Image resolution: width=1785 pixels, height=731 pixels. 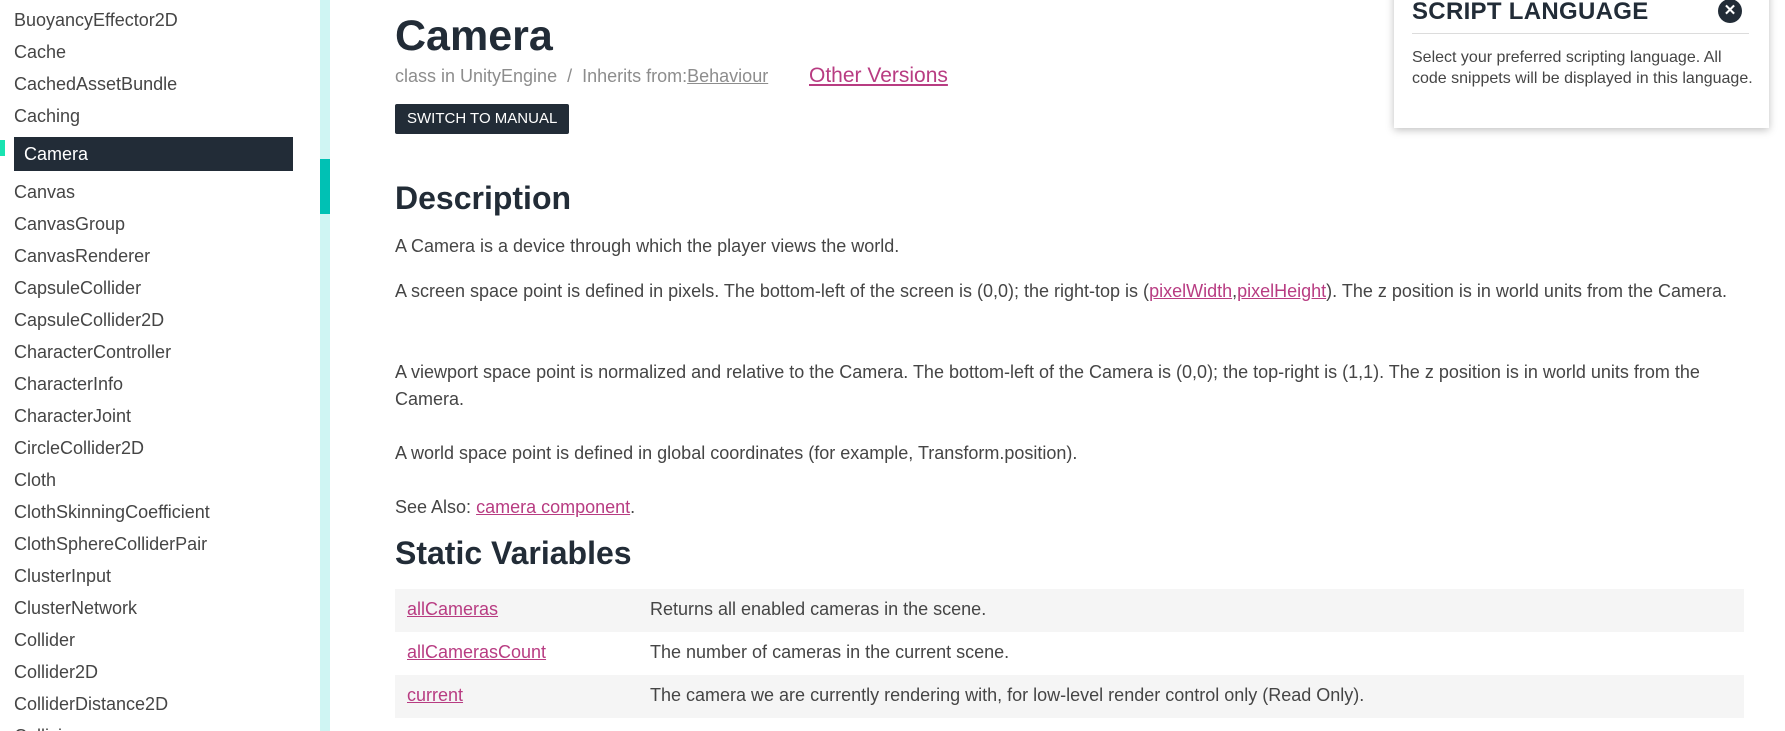 I want to click on sidebar-item-clusterinput: ClusterInput, so click(x=62, y=576).